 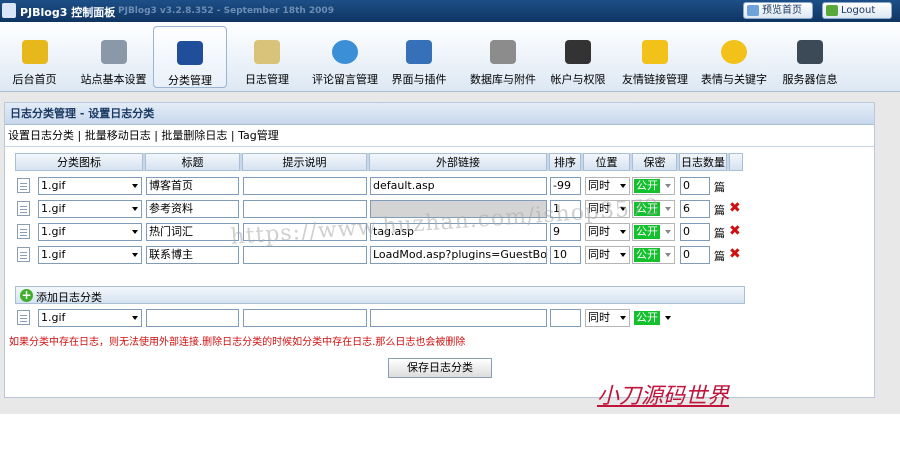 I want to click on new-order-input, so click(x=565, y=318).